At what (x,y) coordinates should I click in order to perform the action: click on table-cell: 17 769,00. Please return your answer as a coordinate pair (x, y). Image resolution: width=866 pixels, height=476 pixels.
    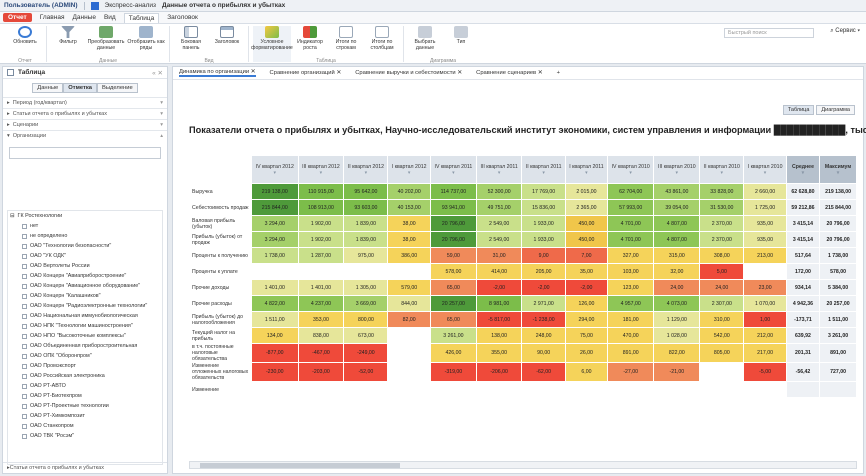
    Looking at the image, I should click on (543, 191).